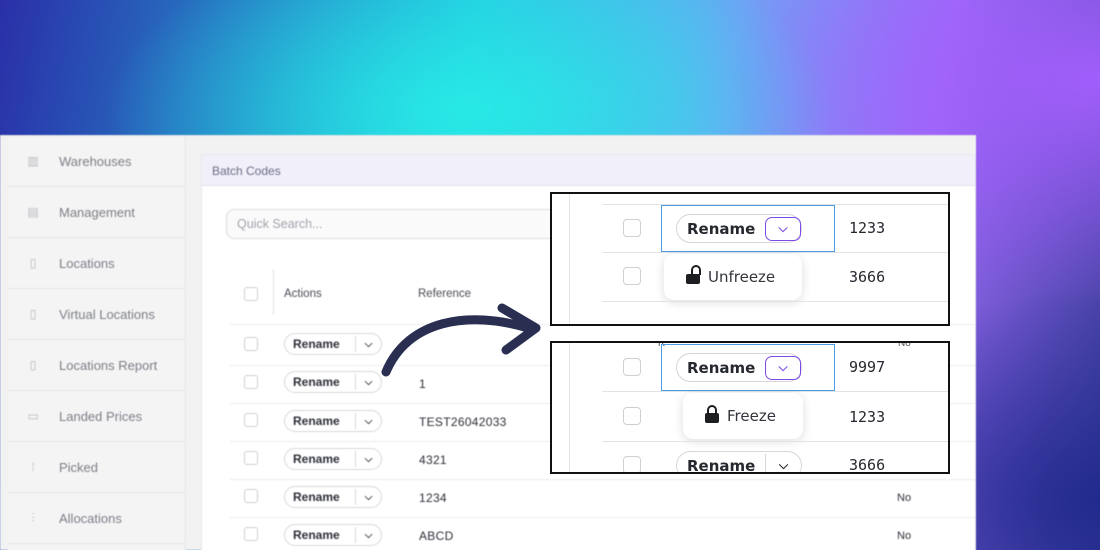  What do you see at coordinates (712, 414) in the screenshot?
I see `lock-icon` at bounding box center [712, 414].